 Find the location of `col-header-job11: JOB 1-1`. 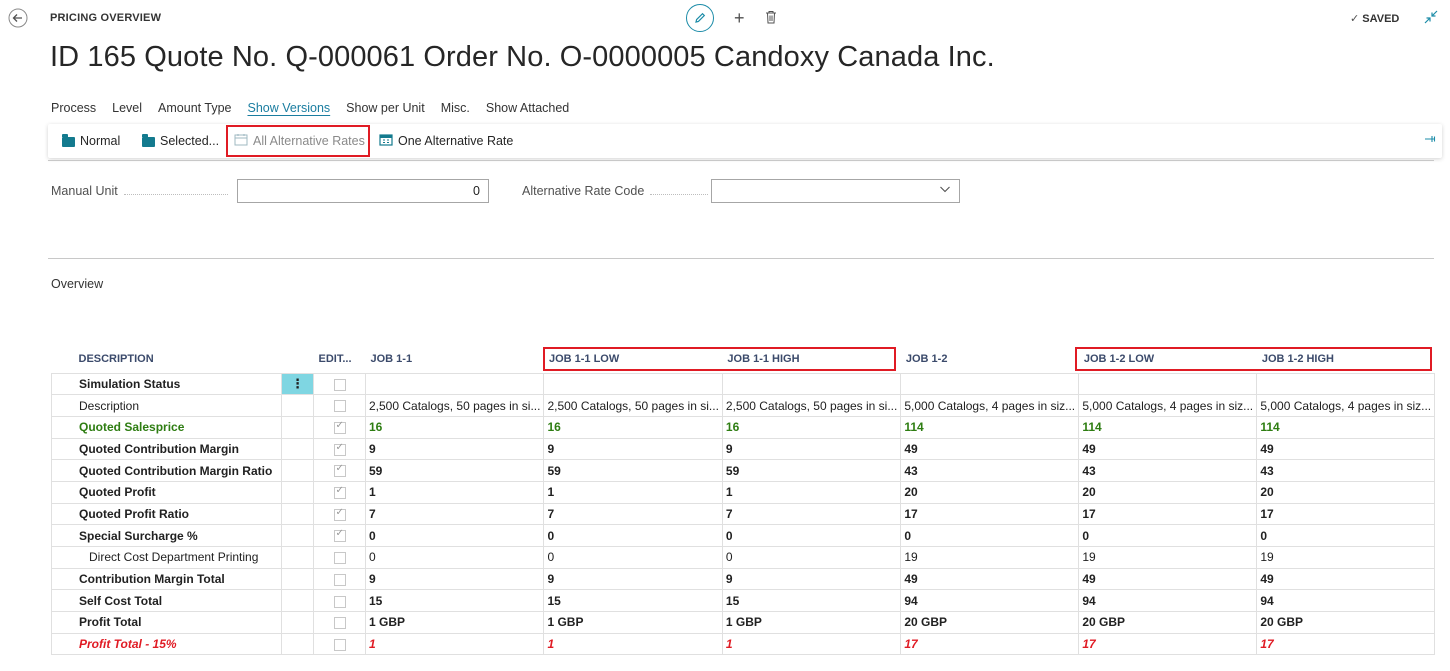

col-header-job11: JOB 1-1 is located at coordinates (455, 359).